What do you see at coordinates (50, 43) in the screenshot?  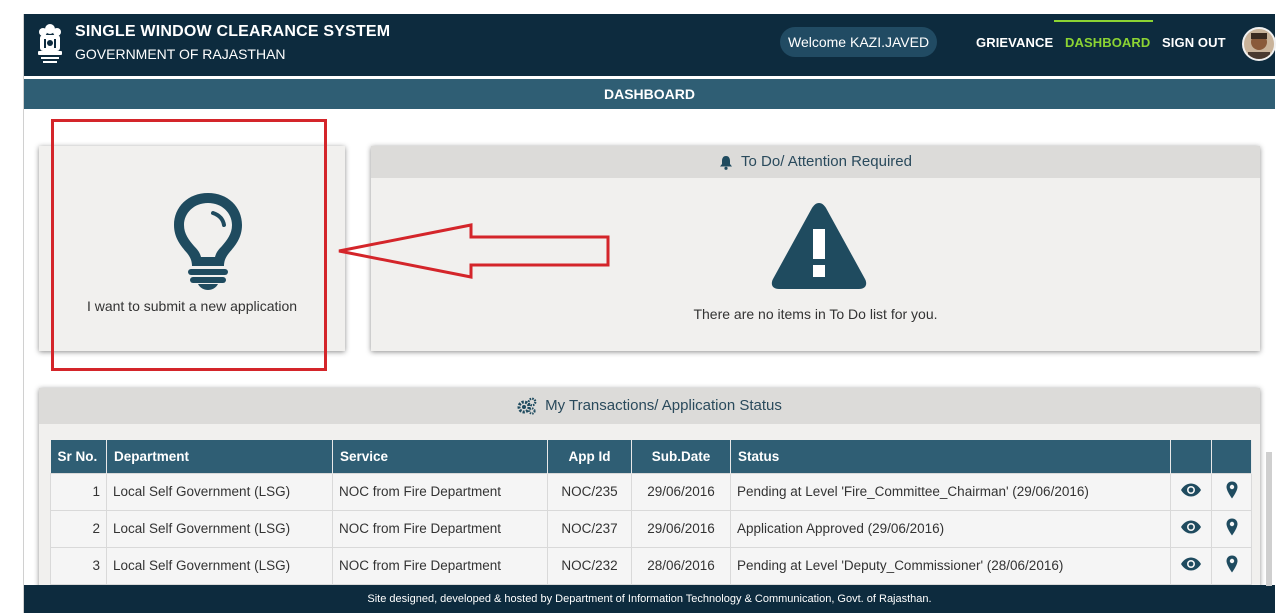 I see `state-emblem-icon` at bounding box center [50, 43].